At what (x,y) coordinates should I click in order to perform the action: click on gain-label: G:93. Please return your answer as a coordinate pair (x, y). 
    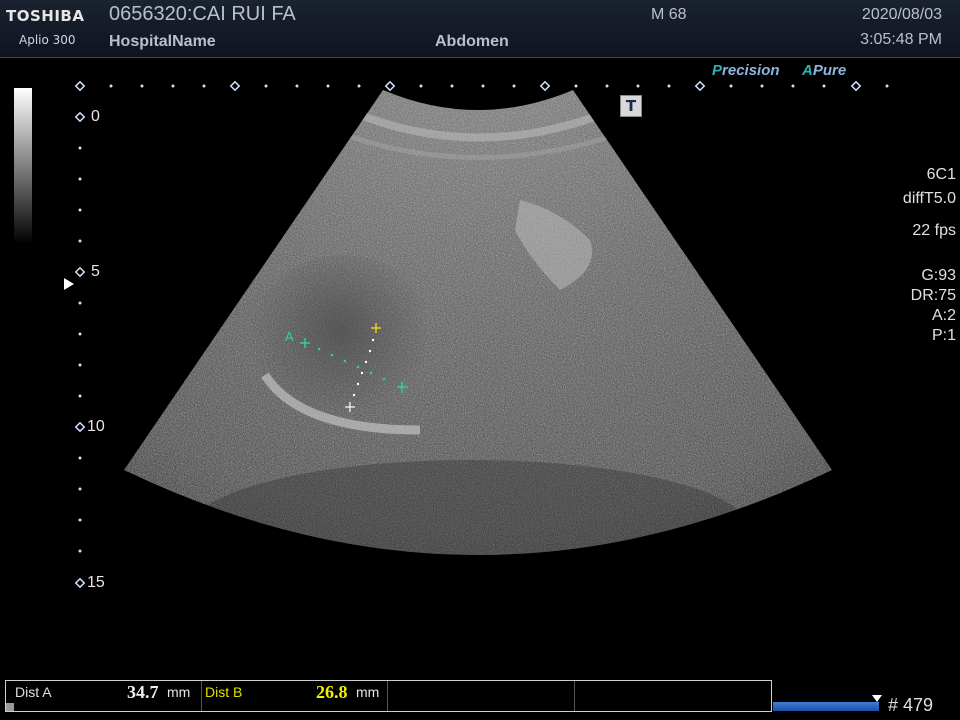
    Looking at the image, I should click on (938, 275).